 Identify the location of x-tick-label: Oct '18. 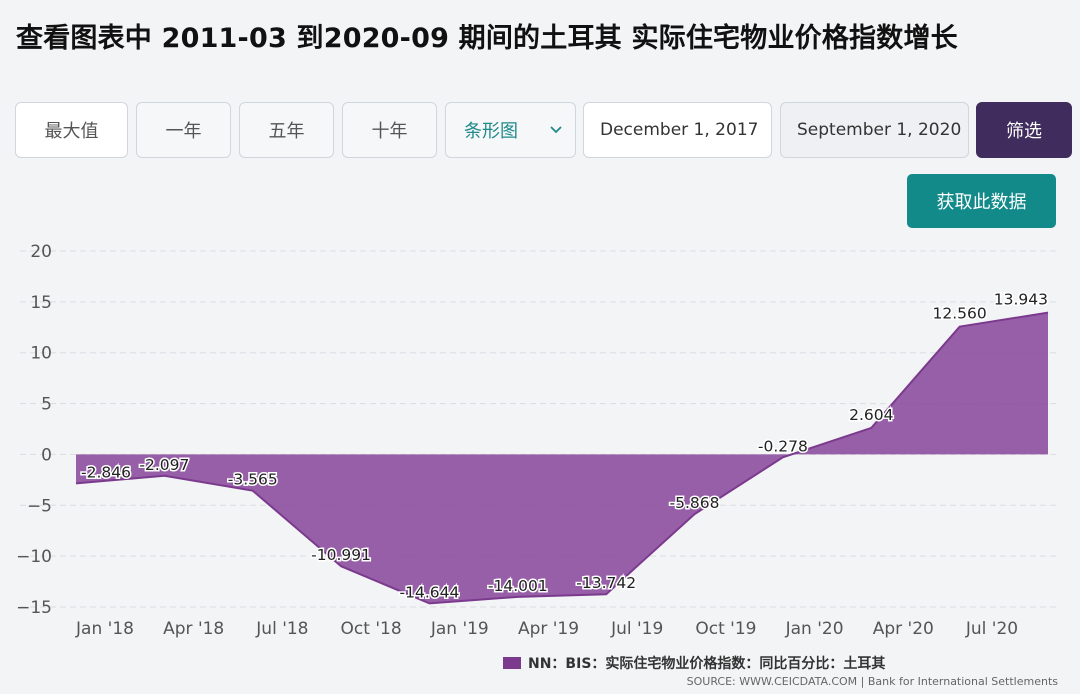
(371, 629).